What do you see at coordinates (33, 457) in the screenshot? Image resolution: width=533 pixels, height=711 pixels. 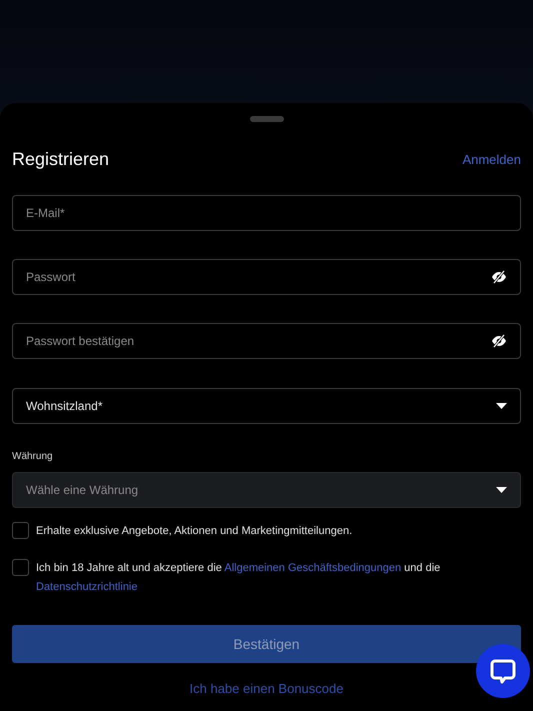 I see `field-label: Währung` at bounding box center [33, 457].